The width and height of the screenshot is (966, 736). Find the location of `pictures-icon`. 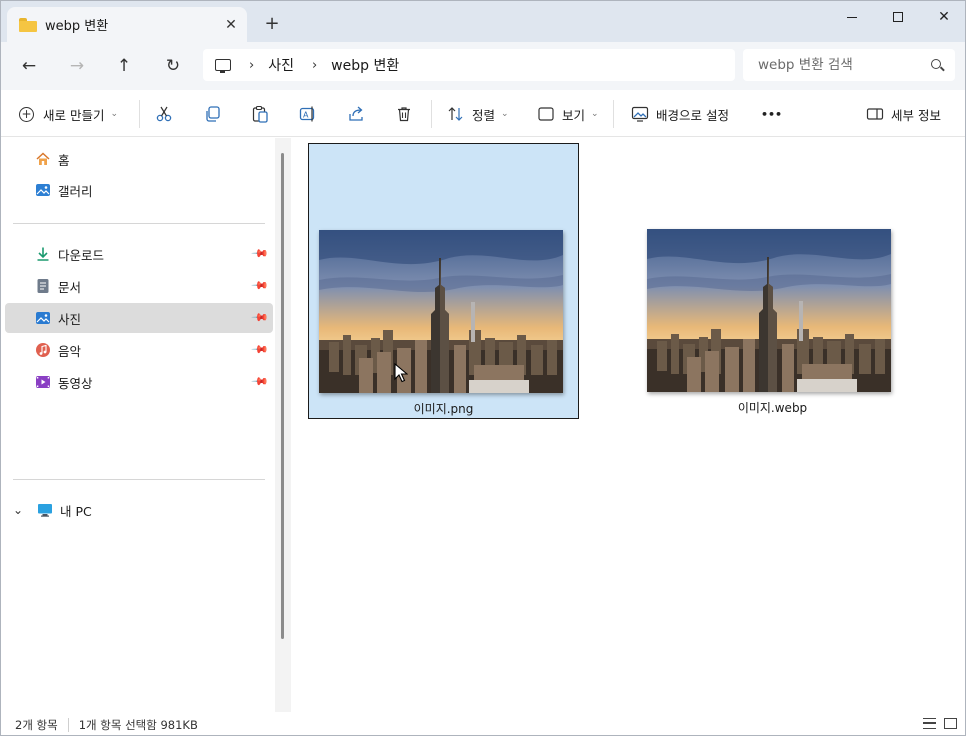

pictures-icon is located at coordinates (43, 318).